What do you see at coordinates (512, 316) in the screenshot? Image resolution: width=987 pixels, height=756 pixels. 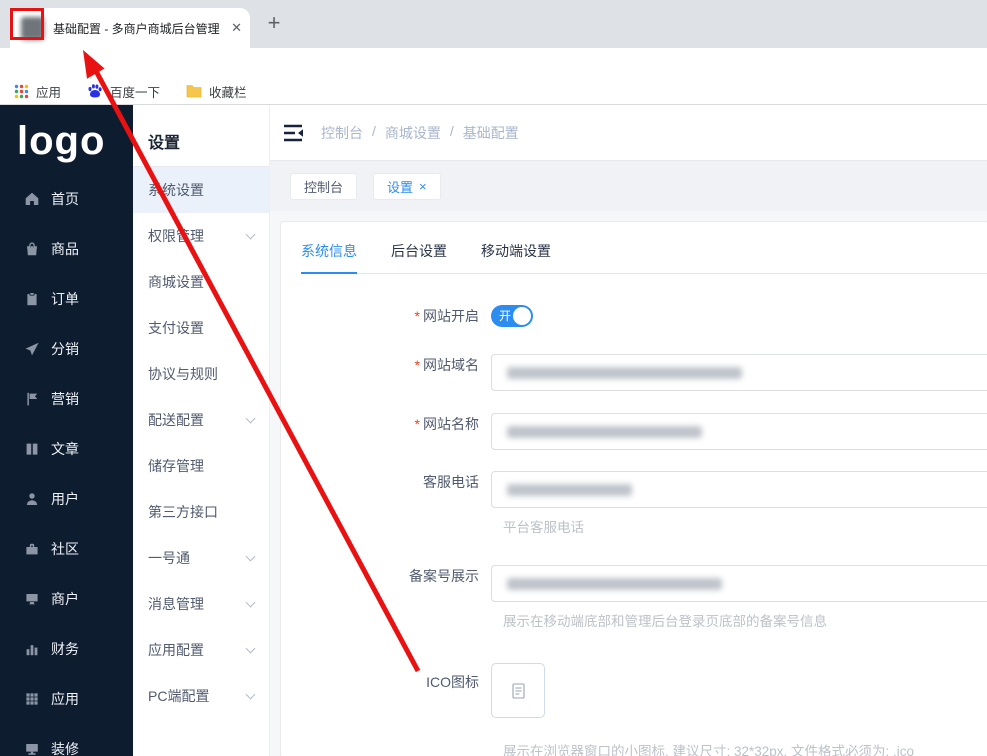 I see `site-enable-toggle: 开` at bounding box center [512, 316].